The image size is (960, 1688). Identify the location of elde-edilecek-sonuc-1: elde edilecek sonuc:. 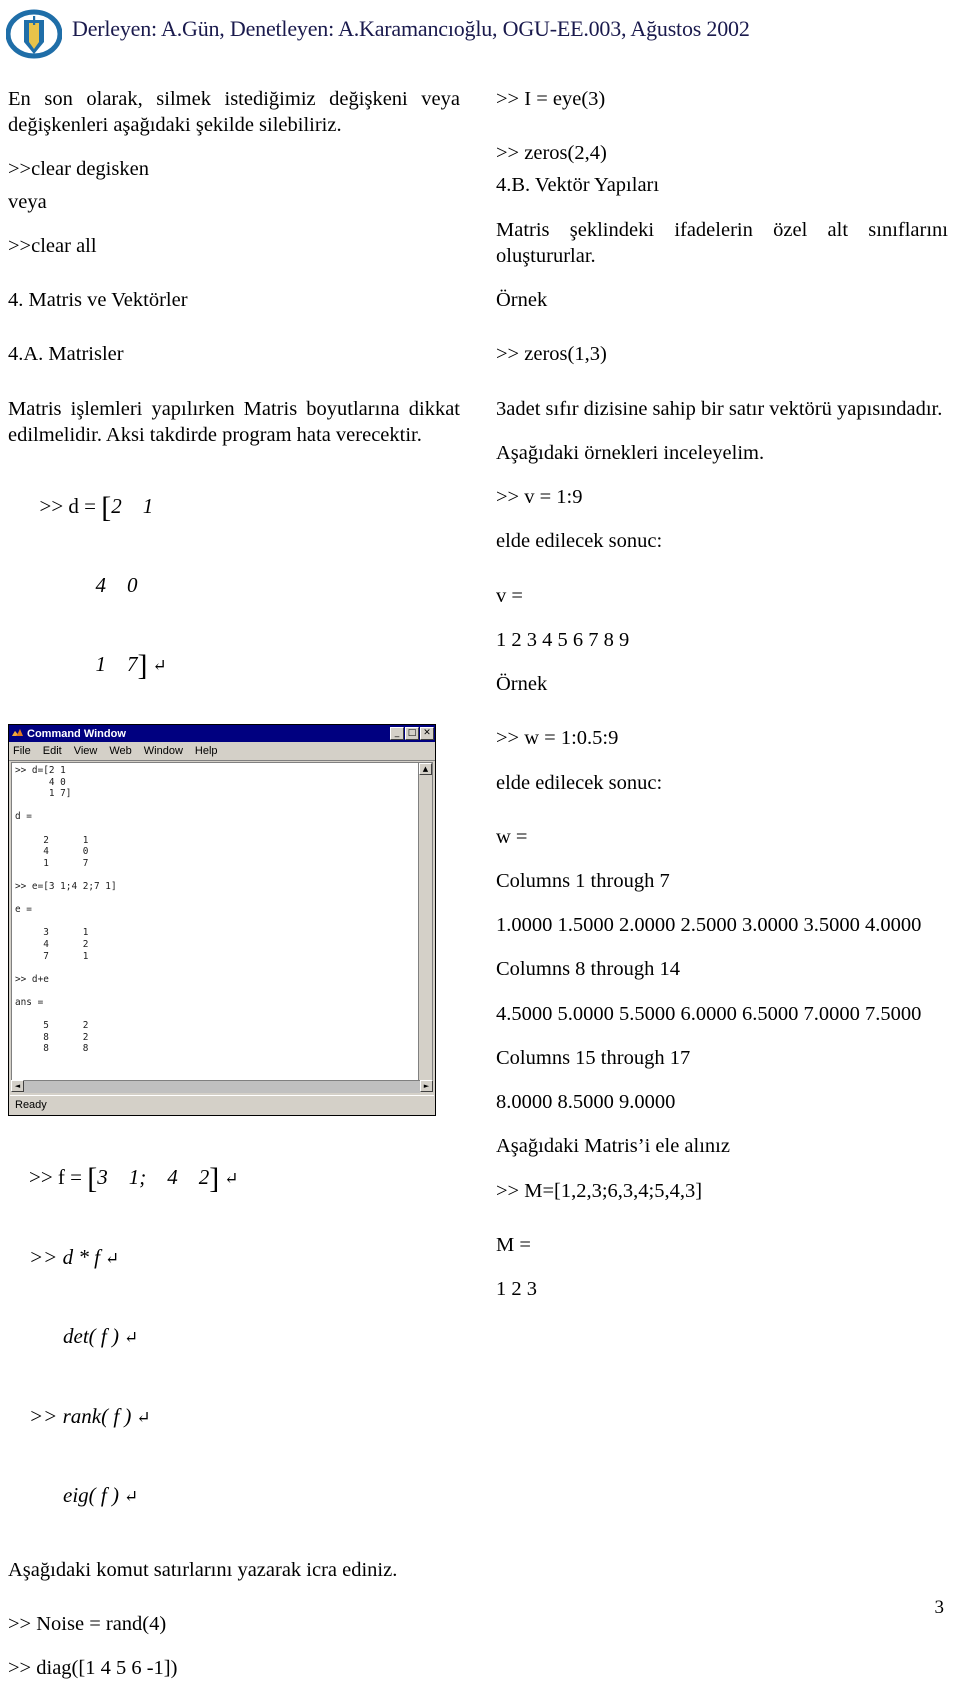
(579, 541).